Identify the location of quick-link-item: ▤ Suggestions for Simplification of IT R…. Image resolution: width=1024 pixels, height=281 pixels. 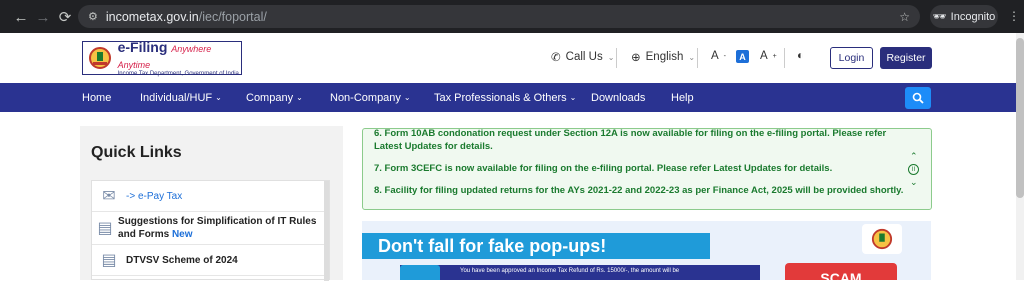
(210, 228).